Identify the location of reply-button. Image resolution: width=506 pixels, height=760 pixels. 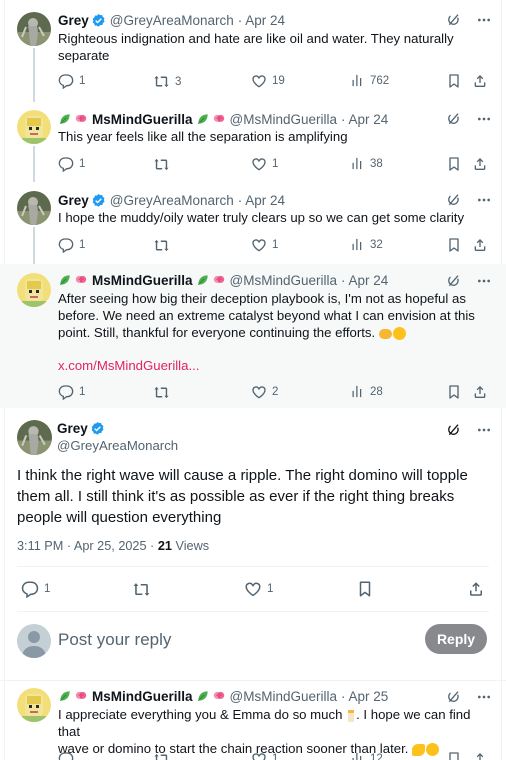
(68, 755).